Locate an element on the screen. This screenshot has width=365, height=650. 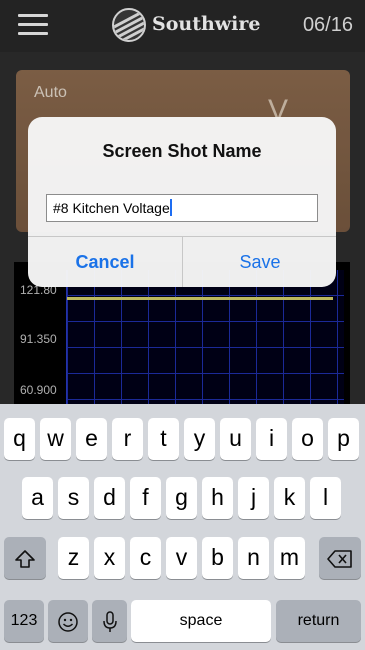
dictation-key is located at coordinates (109, 621).